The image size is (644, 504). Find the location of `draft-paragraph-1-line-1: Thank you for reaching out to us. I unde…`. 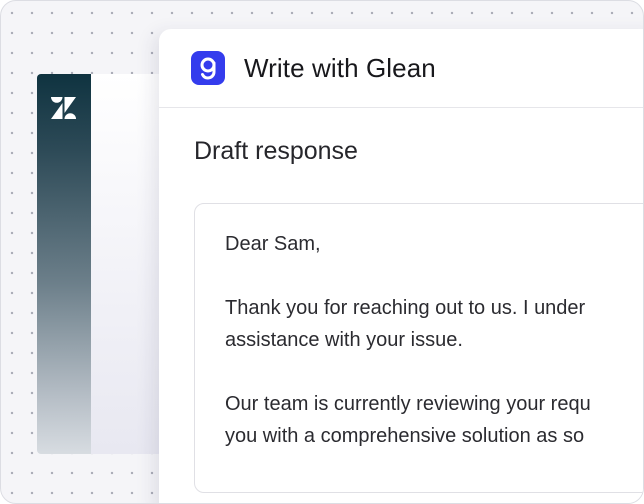

draft-paragraph-1-line-1: Thank you for reaching out to us. I unde… is located at coordinates (405, 308).